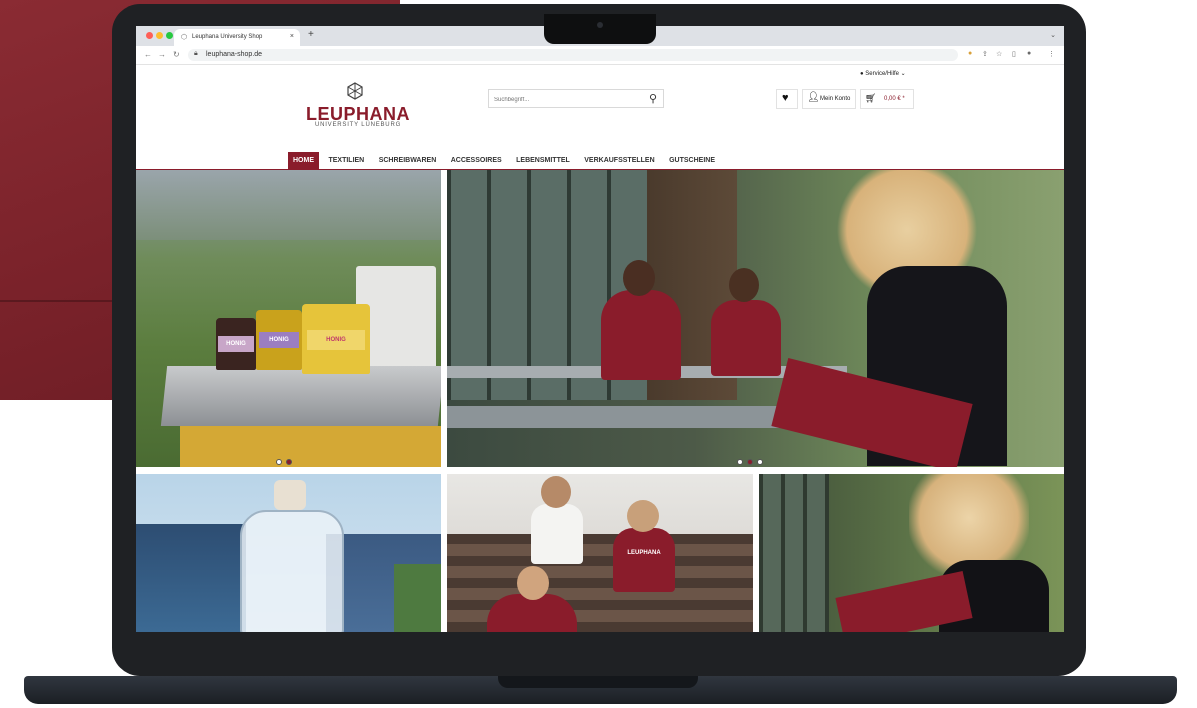  Describe the element at coordinates (292, 571) in the screenshot. I see `glass-bottle` at that location.